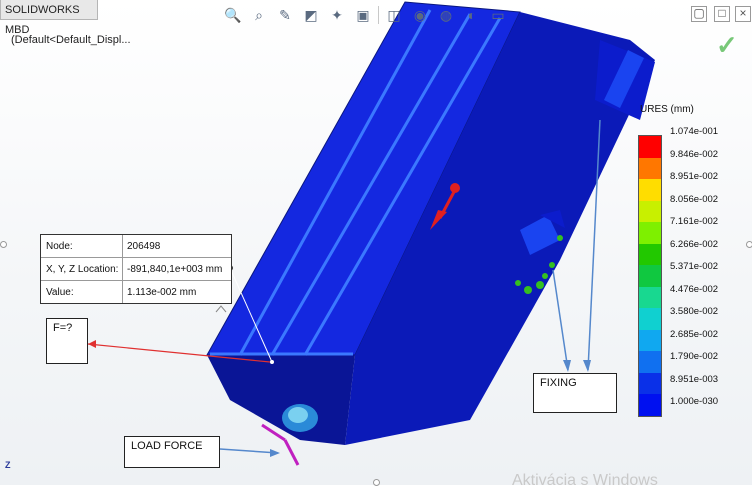  Describe the element at coordinates (694, 401) in the screenshot. I see `legend-label: 1.000e-030` at that location.